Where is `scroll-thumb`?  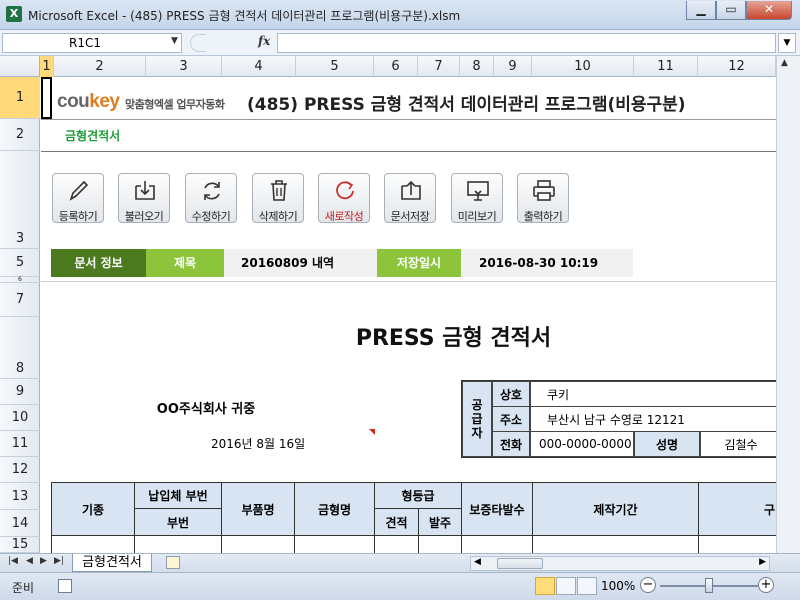
scroll-thumb is located at coordinates (520, 563).